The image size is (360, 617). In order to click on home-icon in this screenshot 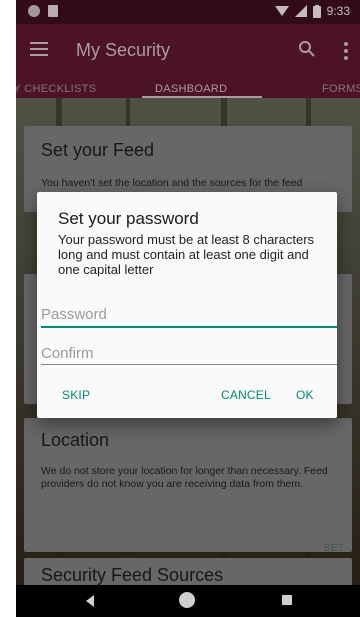, I will do `click(187, 600)`.